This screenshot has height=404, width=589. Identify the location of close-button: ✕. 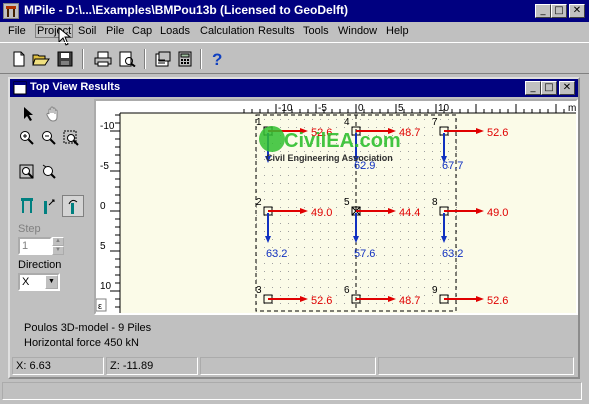
(577, 11).